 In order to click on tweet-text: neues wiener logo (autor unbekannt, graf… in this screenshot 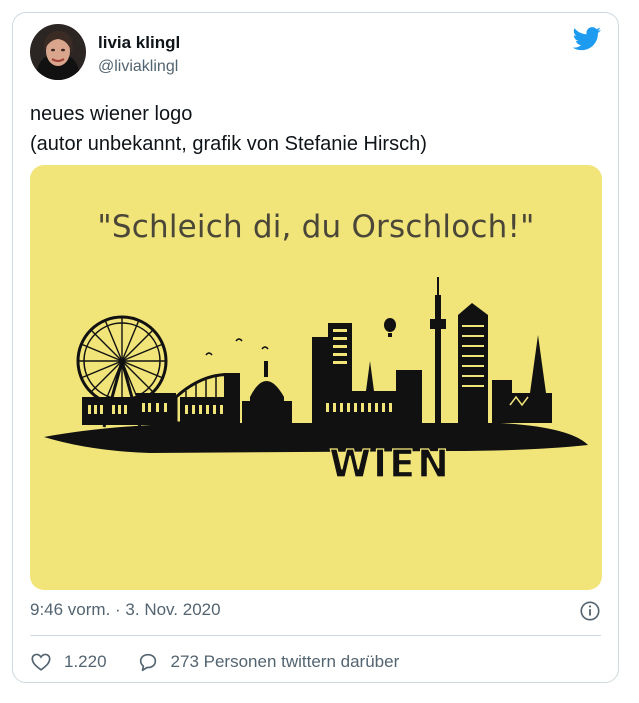, I will do `click(228, 129)`.